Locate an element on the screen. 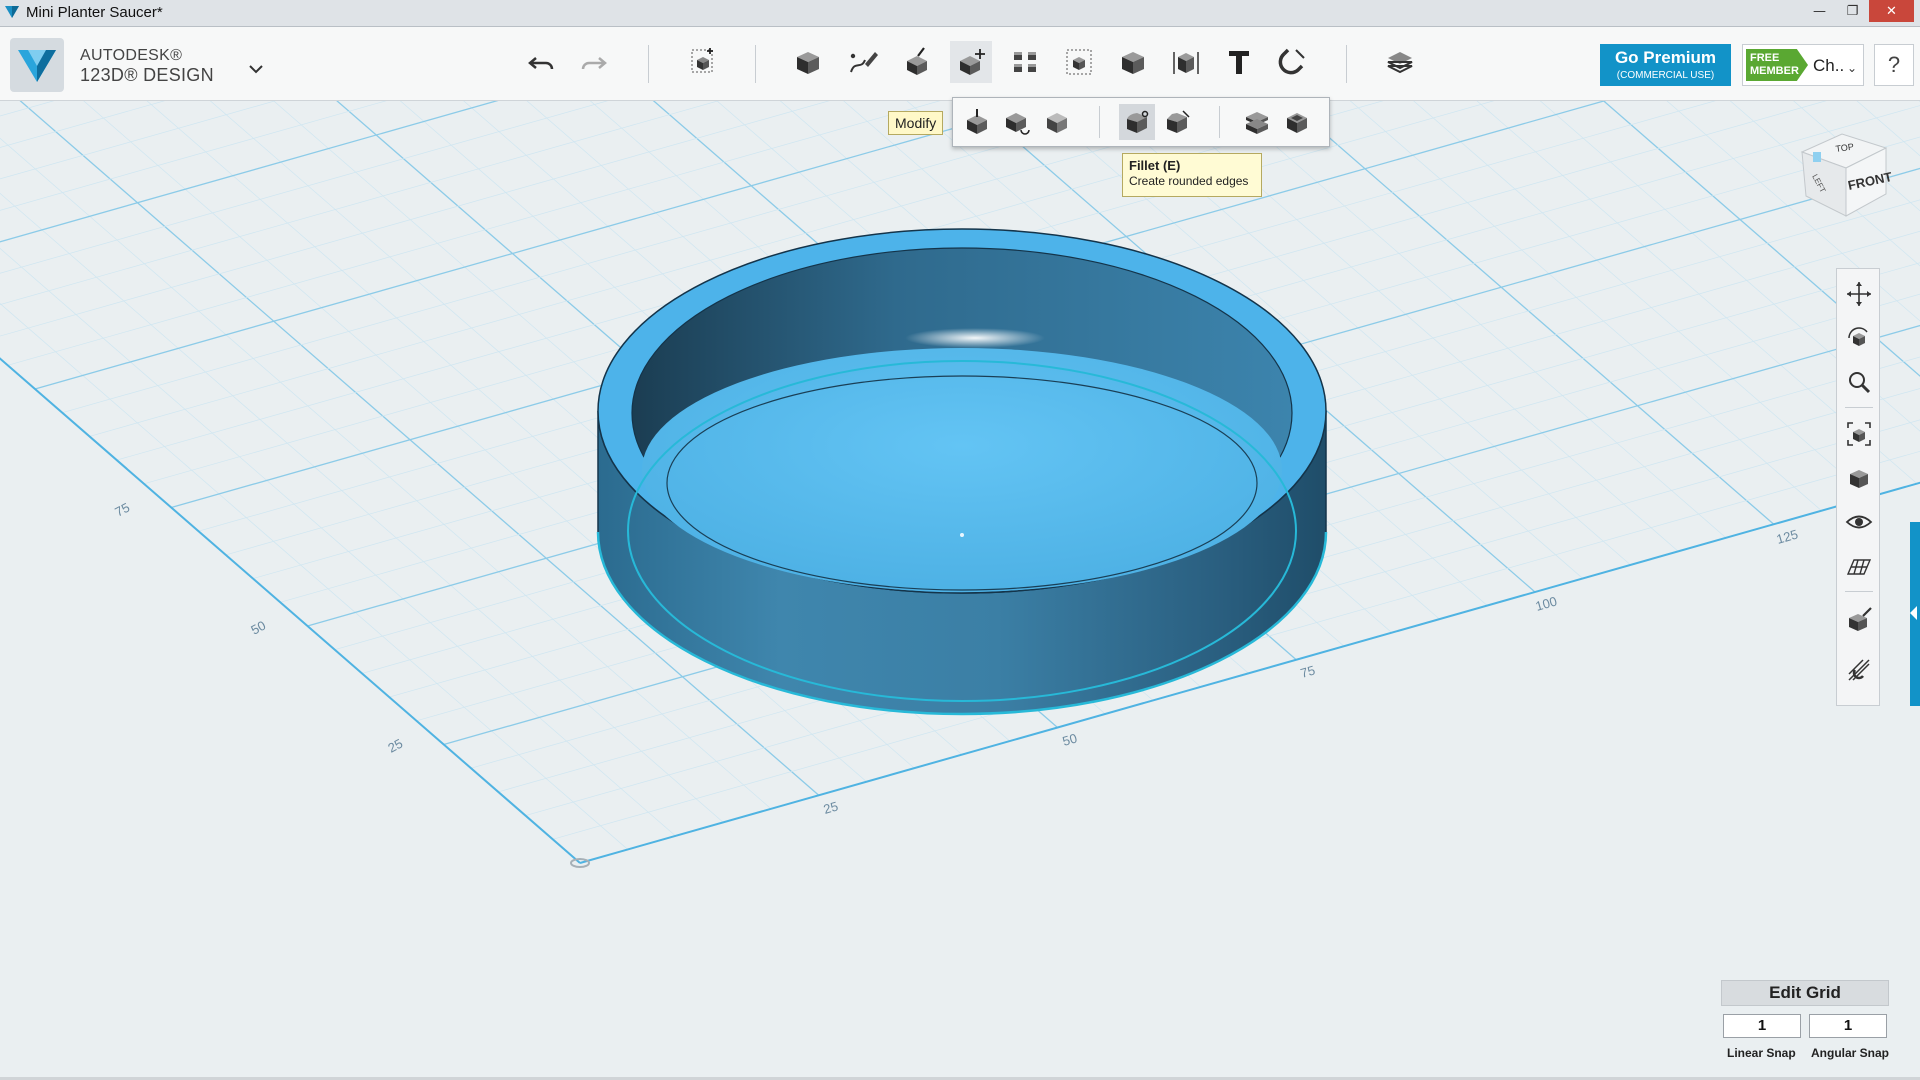  split-solid-button is located at coordinates (1257, 122).